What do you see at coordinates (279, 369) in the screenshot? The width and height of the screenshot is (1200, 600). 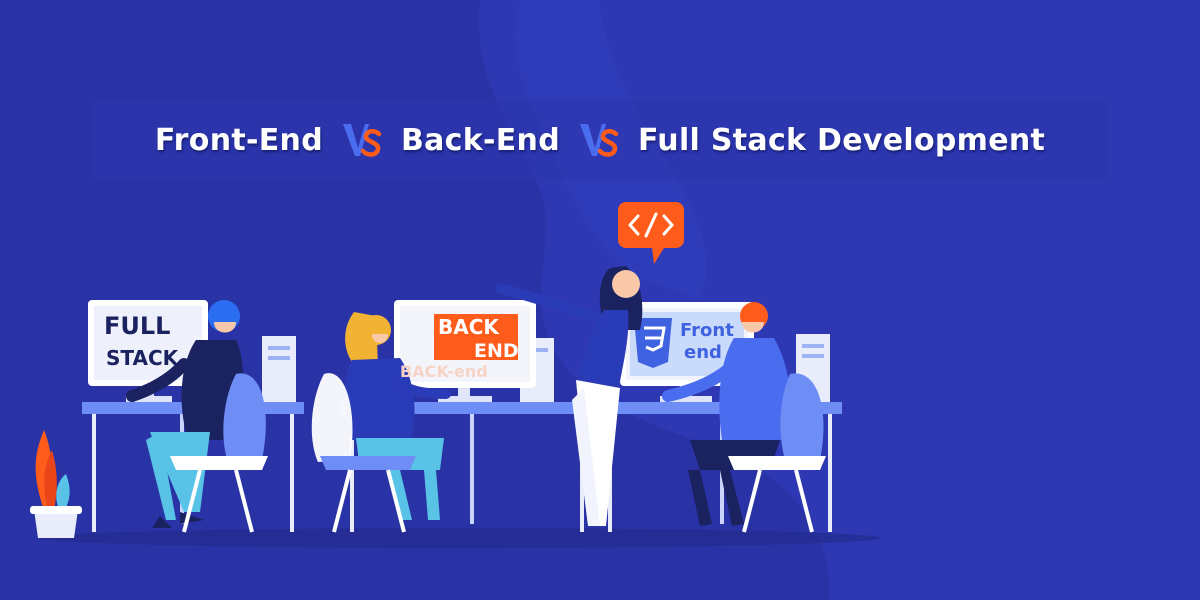 I see `pc-tower-left` at bounding box center [279, 369].